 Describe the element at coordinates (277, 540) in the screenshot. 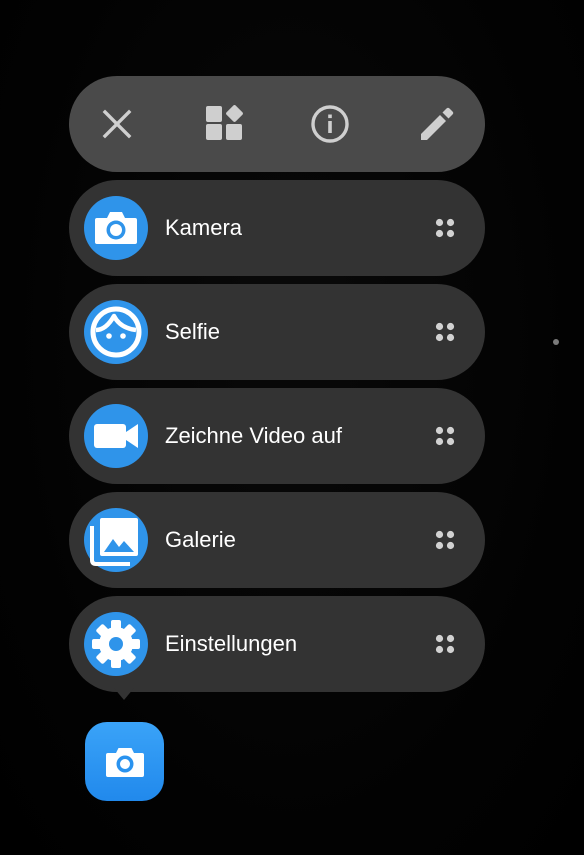

I see `shortcut-item-galerie: Galerie` at that location.